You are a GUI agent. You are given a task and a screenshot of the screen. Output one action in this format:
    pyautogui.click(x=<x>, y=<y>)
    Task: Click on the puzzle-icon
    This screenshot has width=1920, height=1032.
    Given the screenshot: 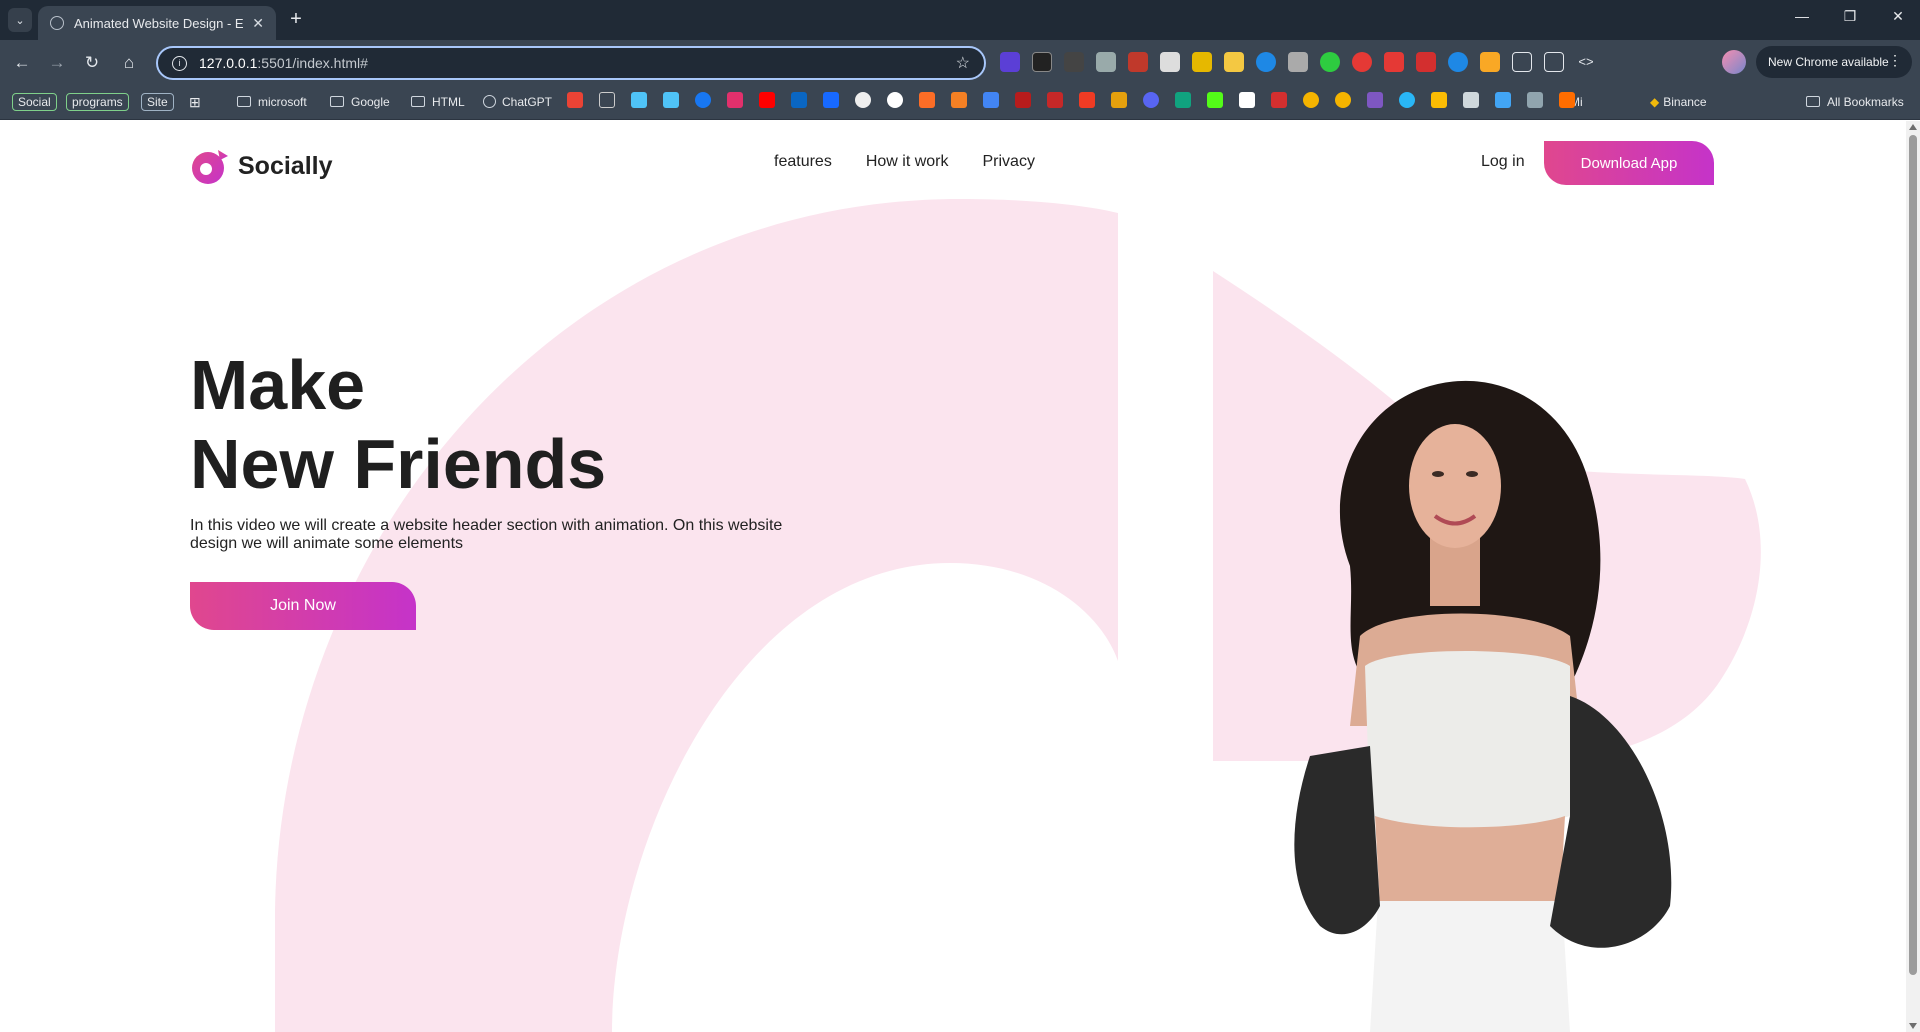 What is the action you would take?
    pyautogui.click(x=1522, y=62)
    